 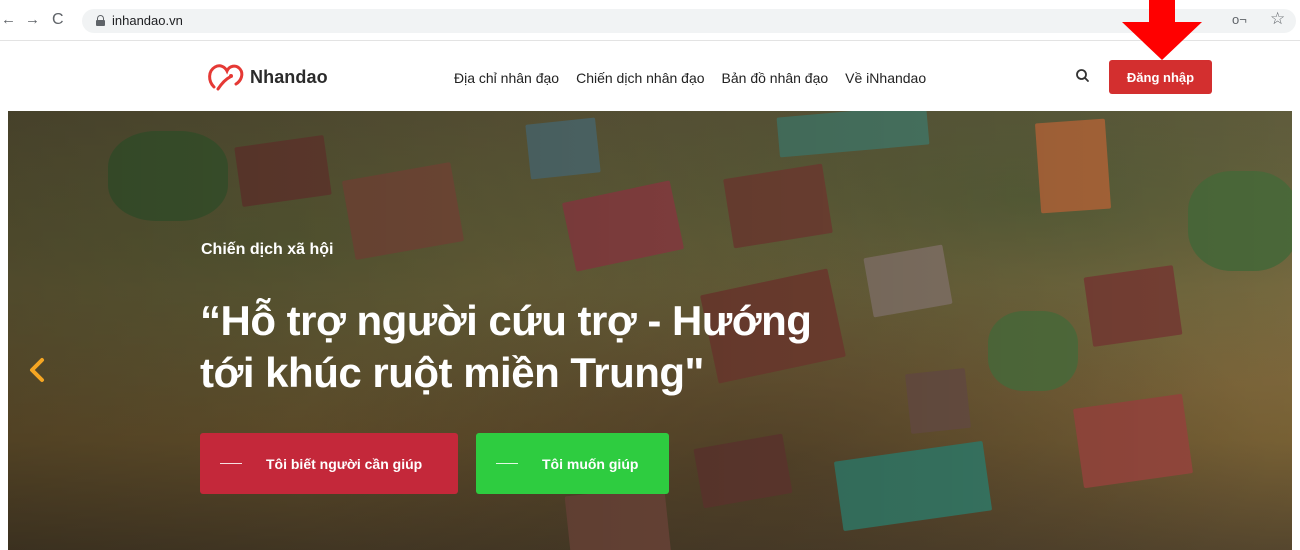 What do you see at coordinates (8, 20) in the screenshot?
I see `back-arrow-icon: ←` at bounding box center [8, 20].